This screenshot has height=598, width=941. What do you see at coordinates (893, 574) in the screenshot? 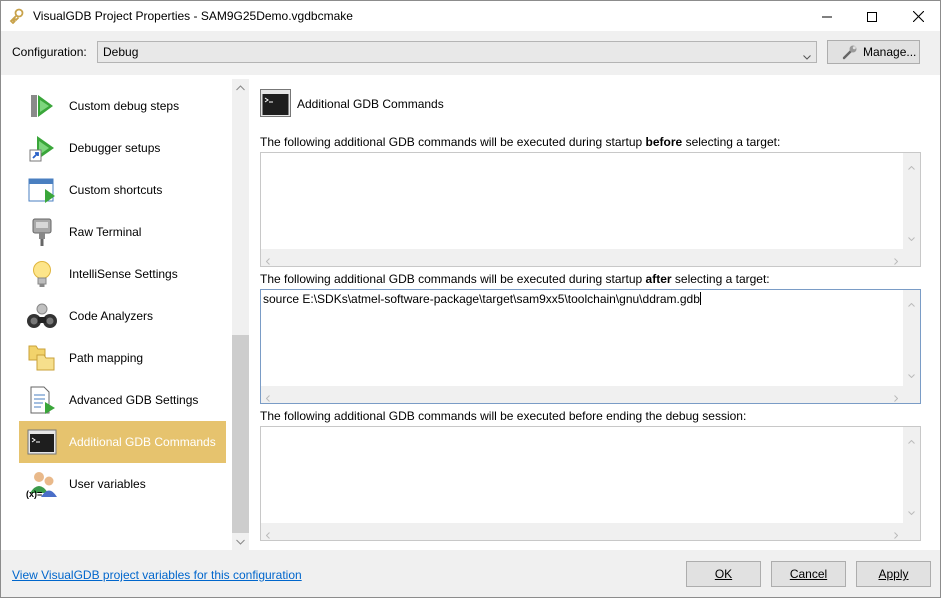
I see `apply-button: Apply` at bounding box center [893, 574].